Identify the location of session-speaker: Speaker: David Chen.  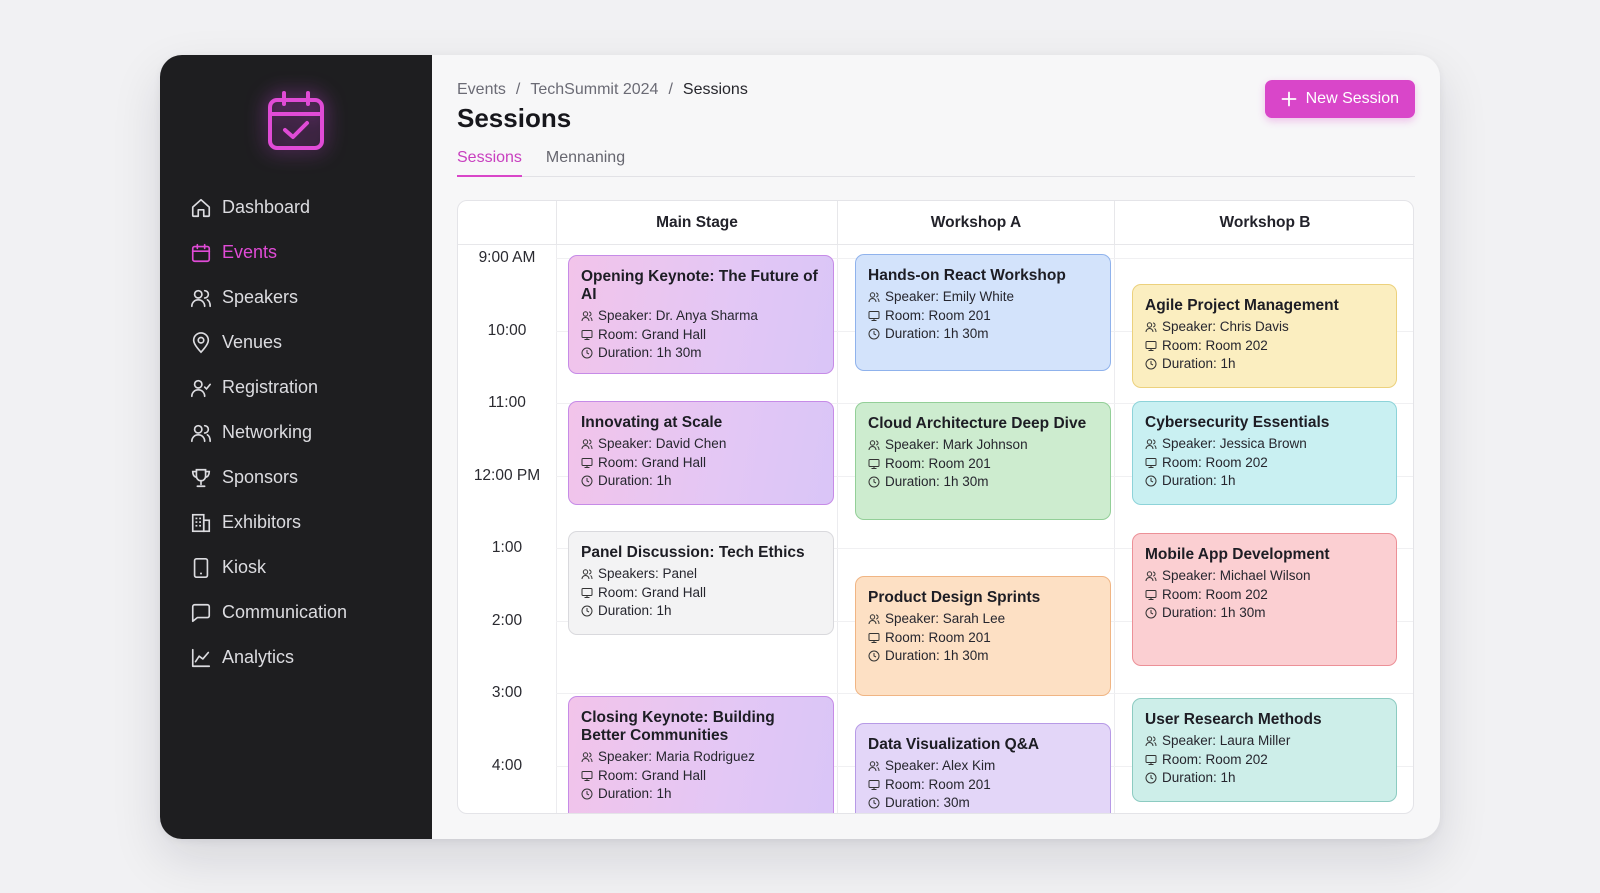
(662, 443).